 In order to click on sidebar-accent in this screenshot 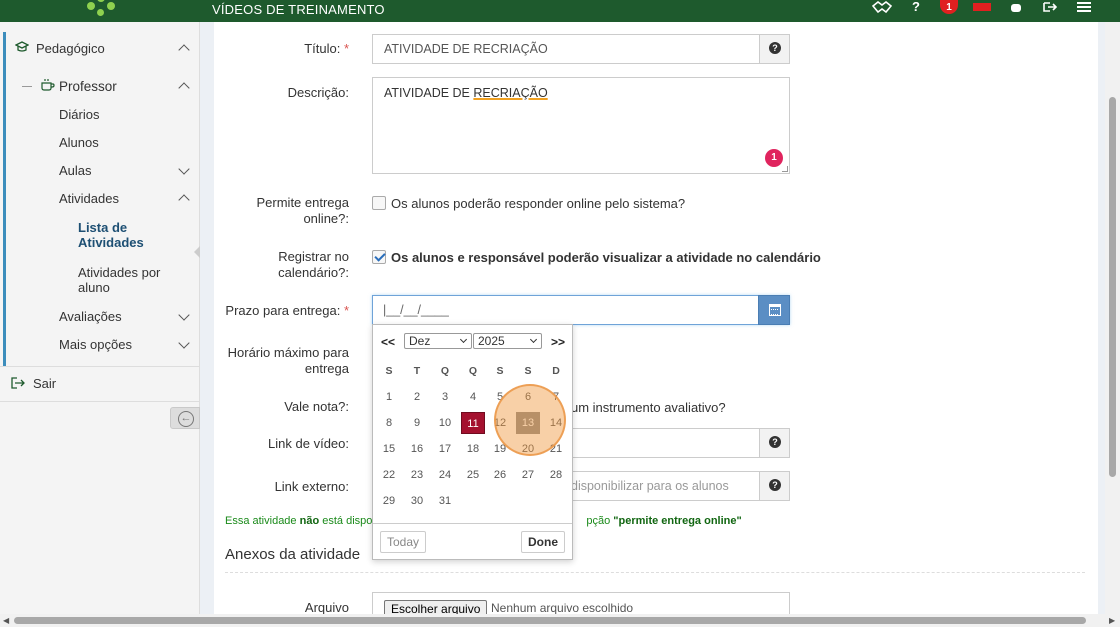, I will do `click(4, 199)`.